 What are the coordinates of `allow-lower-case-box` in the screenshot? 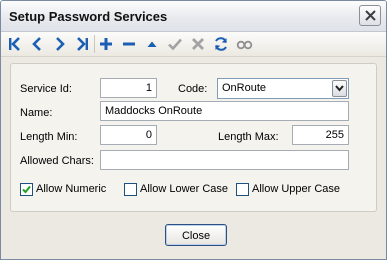 It's located at (130, 189).